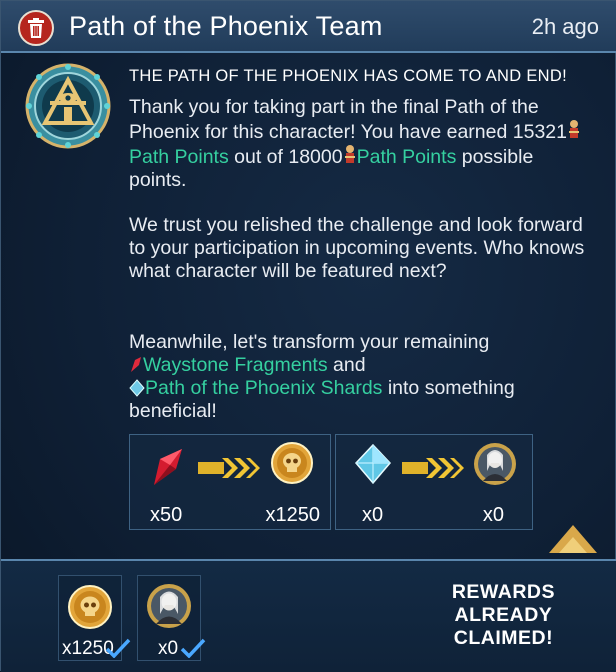 The width and height of the screenshot is (616, 672). Describe the element at coordinates (230, 482) in the screenshot. I see `conversion-fragments: x50 x1250` at that location.